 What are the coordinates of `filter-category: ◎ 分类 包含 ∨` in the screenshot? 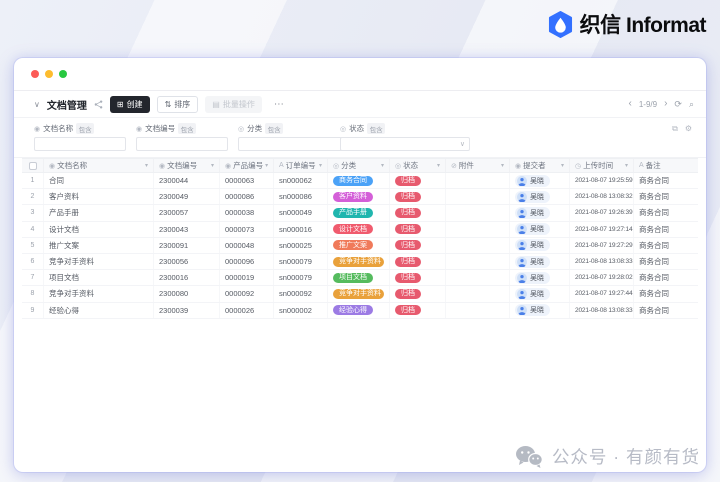 It's located at (303, 137).